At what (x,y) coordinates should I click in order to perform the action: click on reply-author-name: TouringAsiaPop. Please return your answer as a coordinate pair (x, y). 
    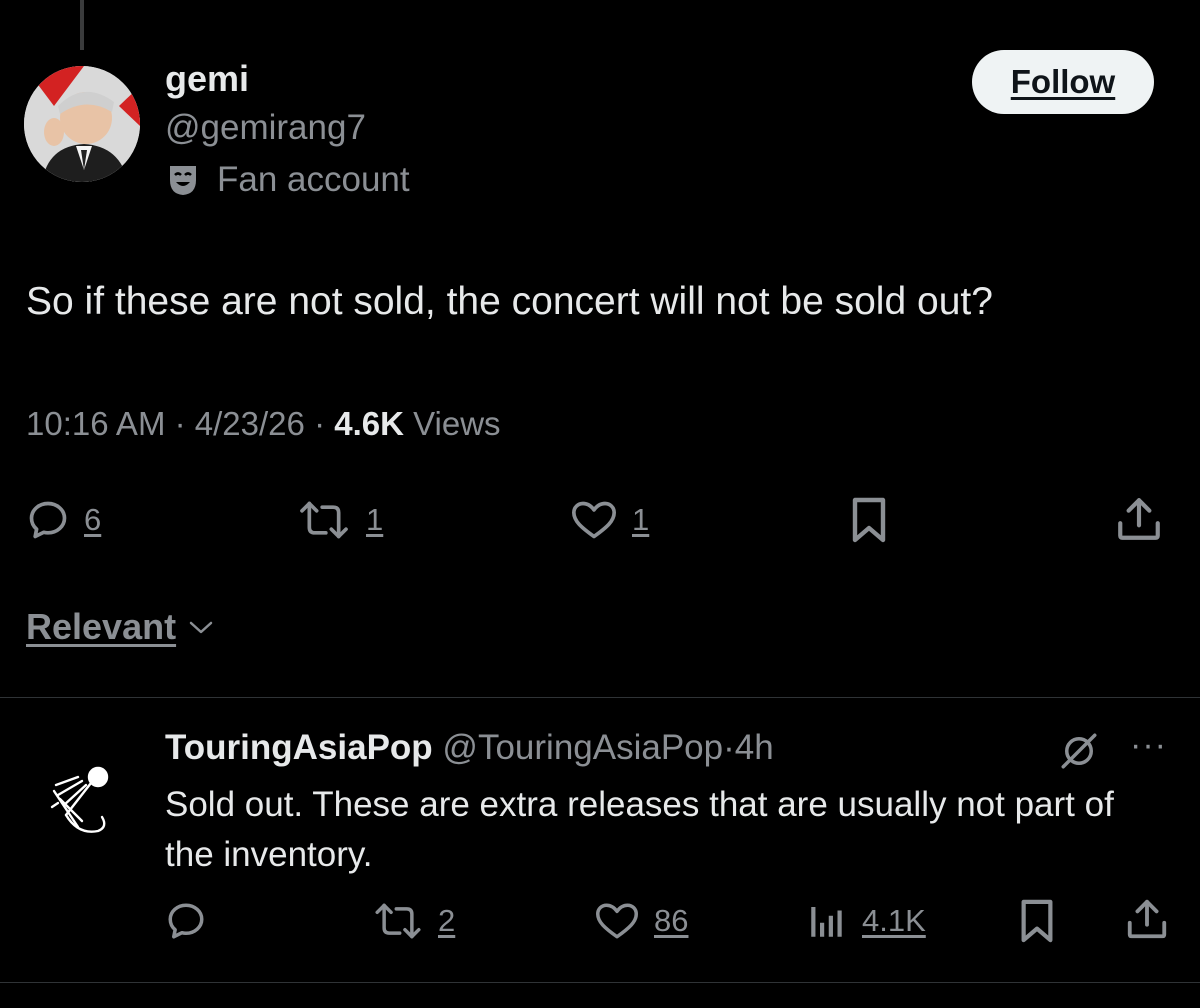
    Looking at the image, I should click on (299, 747).